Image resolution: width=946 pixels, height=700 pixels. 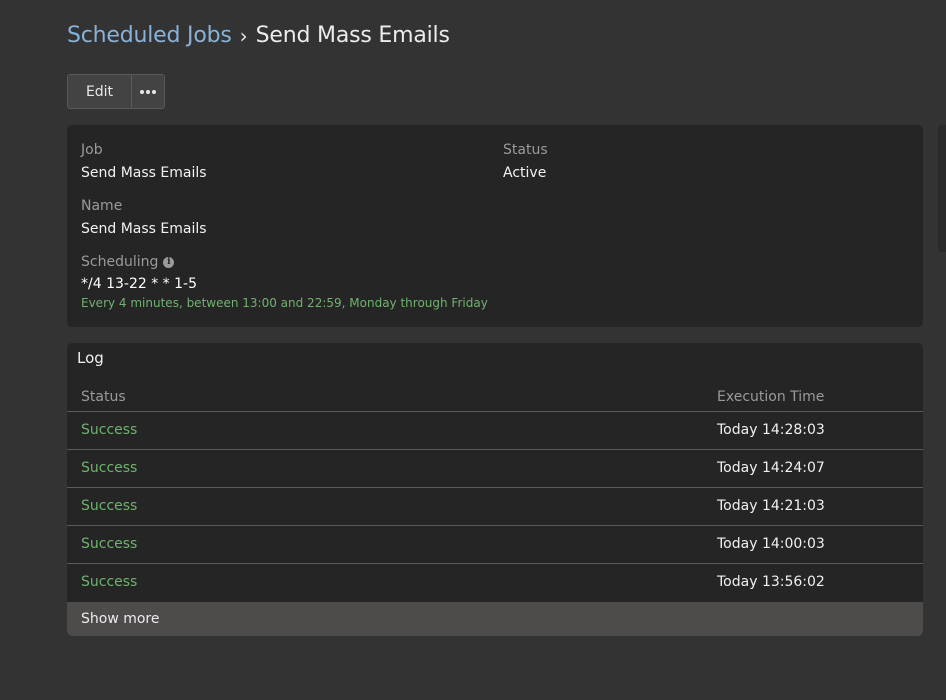 What do you see at coordinates (90, 358) in the screenshot?
I see `log-title: Log` at bounding box center [90, 358].